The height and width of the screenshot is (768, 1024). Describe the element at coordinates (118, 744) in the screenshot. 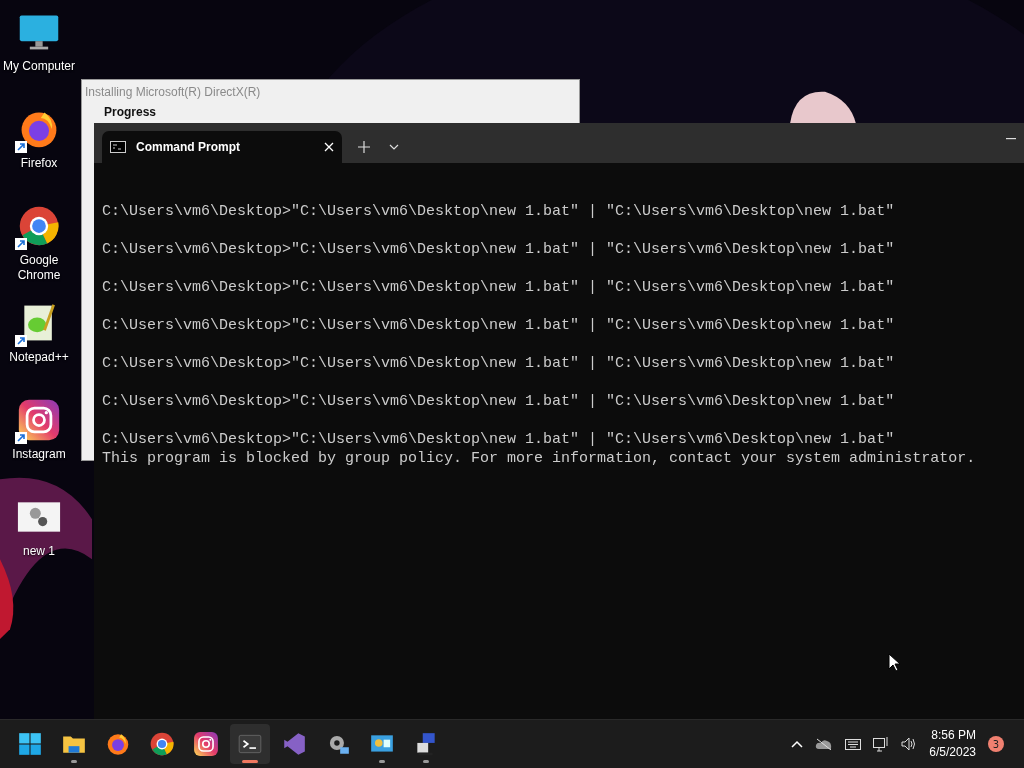

I see `firefox-icon` at that location.